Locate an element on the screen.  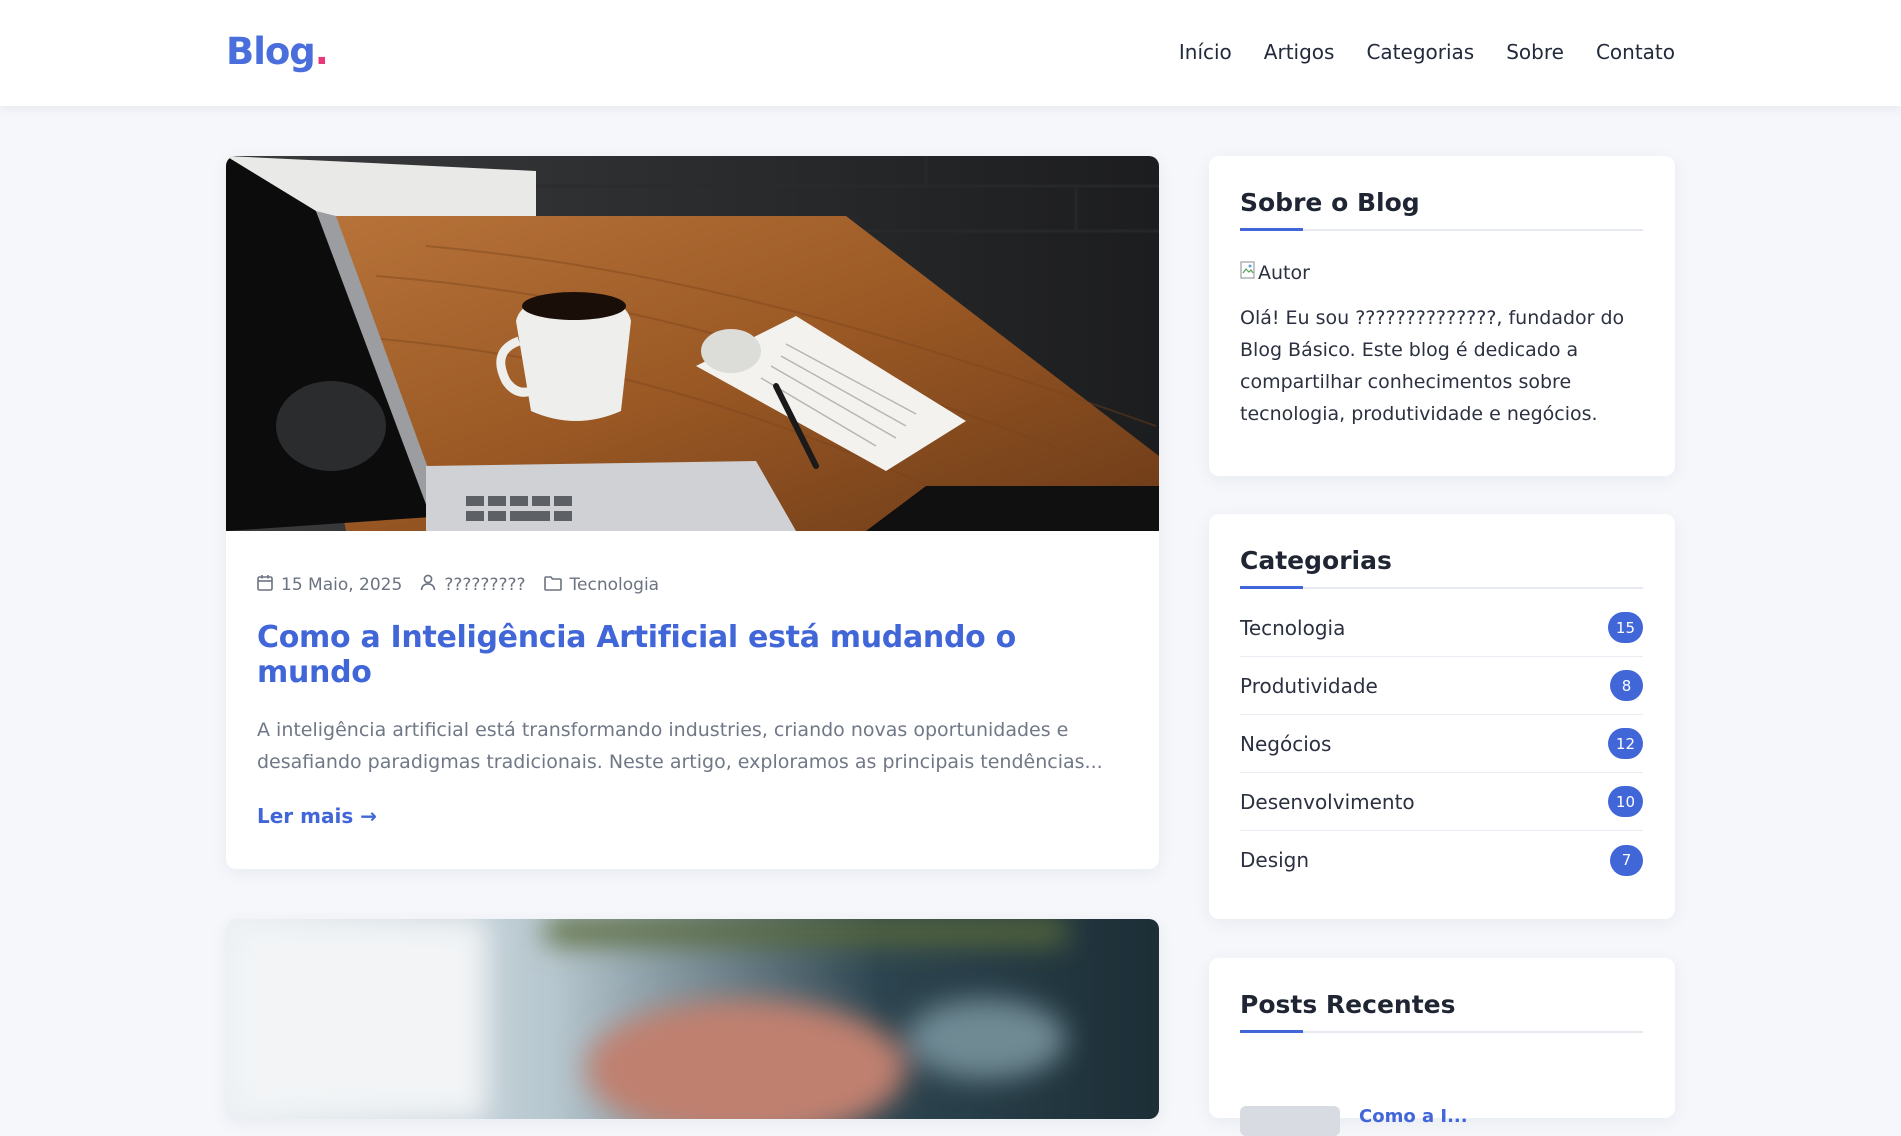
main-nav: Início Artigos Categorias Sobre Contato is located at coordinates (1427, 52).